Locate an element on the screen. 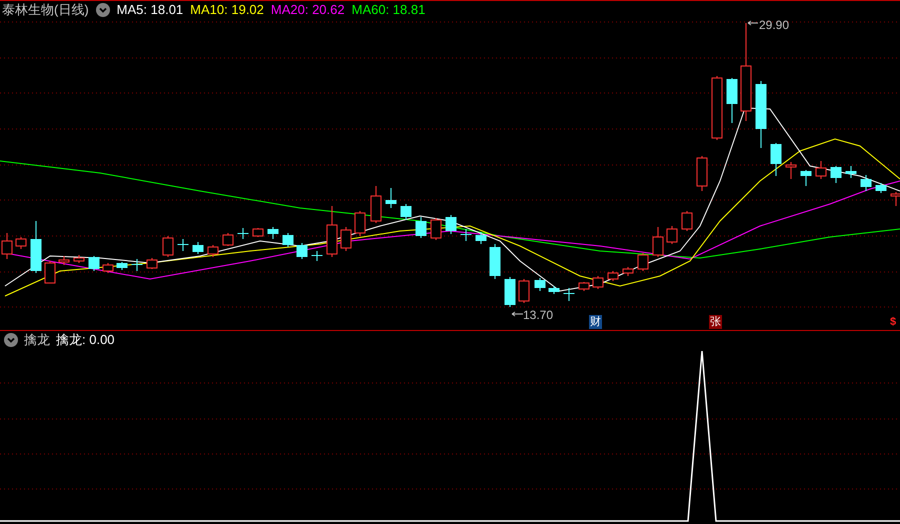 This screenshot has height=524, width=900. moving-average-label: MA20: 20.62 is located at coordinates (307, 10).